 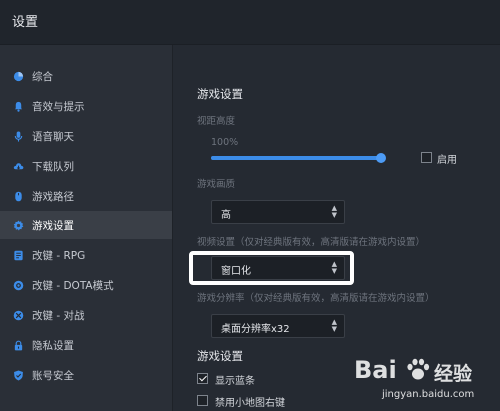 I want to click on sidebar-item-keys-rpg: 改键 - RPG, so click(x=86, y=255).